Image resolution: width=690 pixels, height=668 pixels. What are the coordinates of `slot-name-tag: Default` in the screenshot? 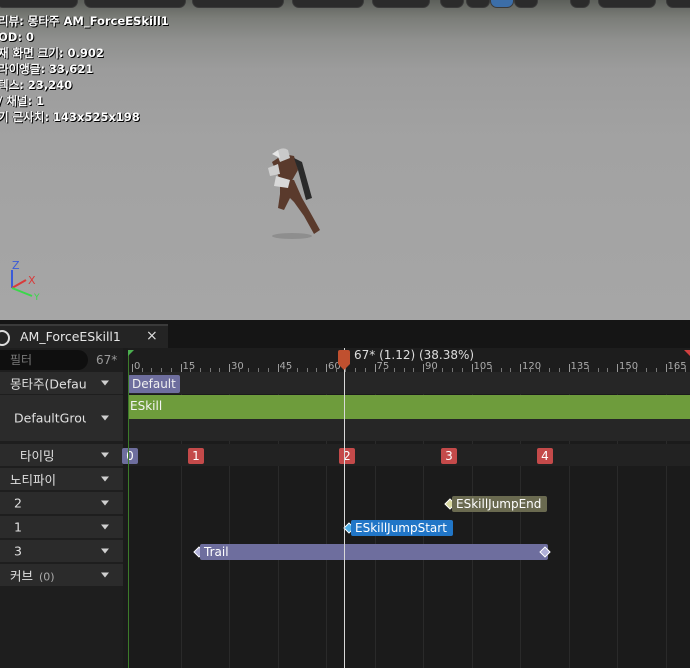 It's located at (154, 384).